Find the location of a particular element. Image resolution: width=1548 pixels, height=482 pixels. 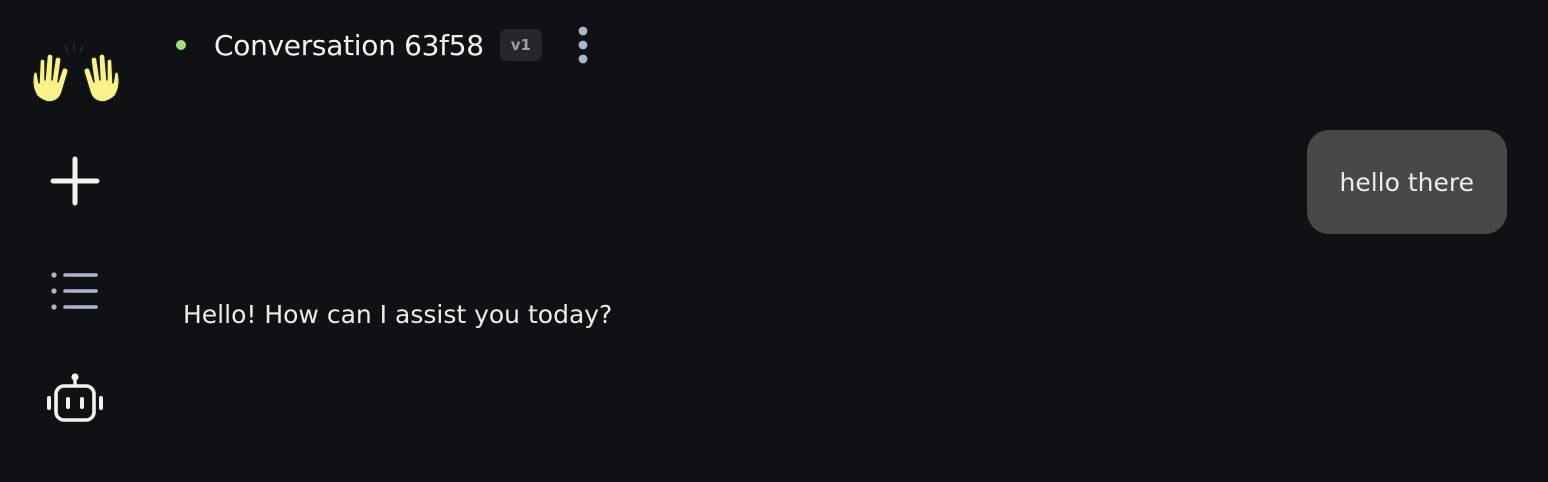

sidebar is located at coordinates (75, 241).